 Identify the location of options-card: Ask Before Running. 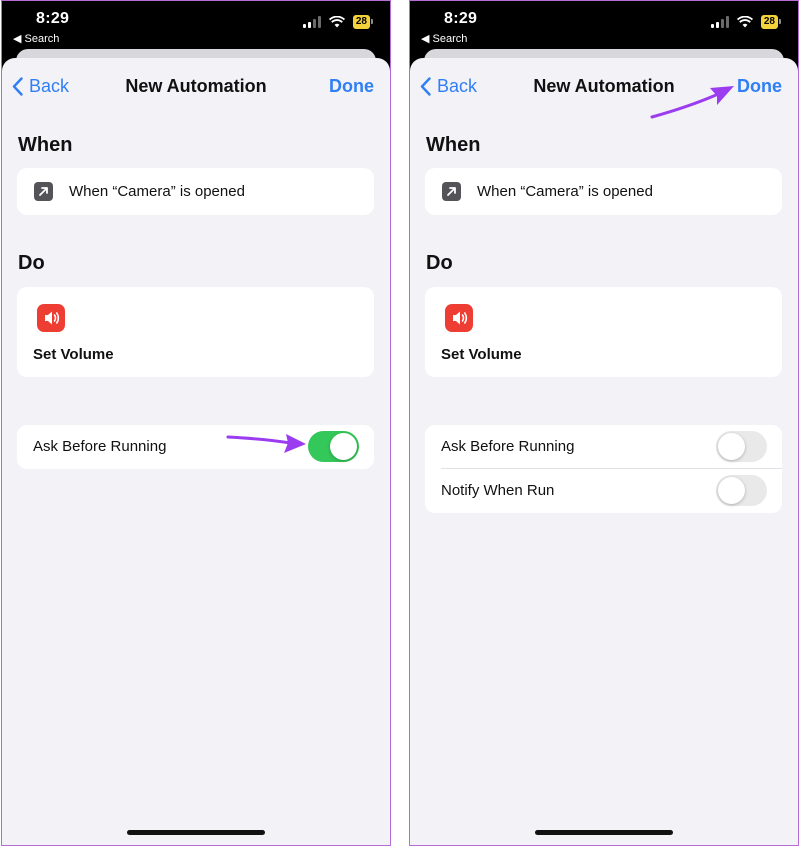
(195, 447).